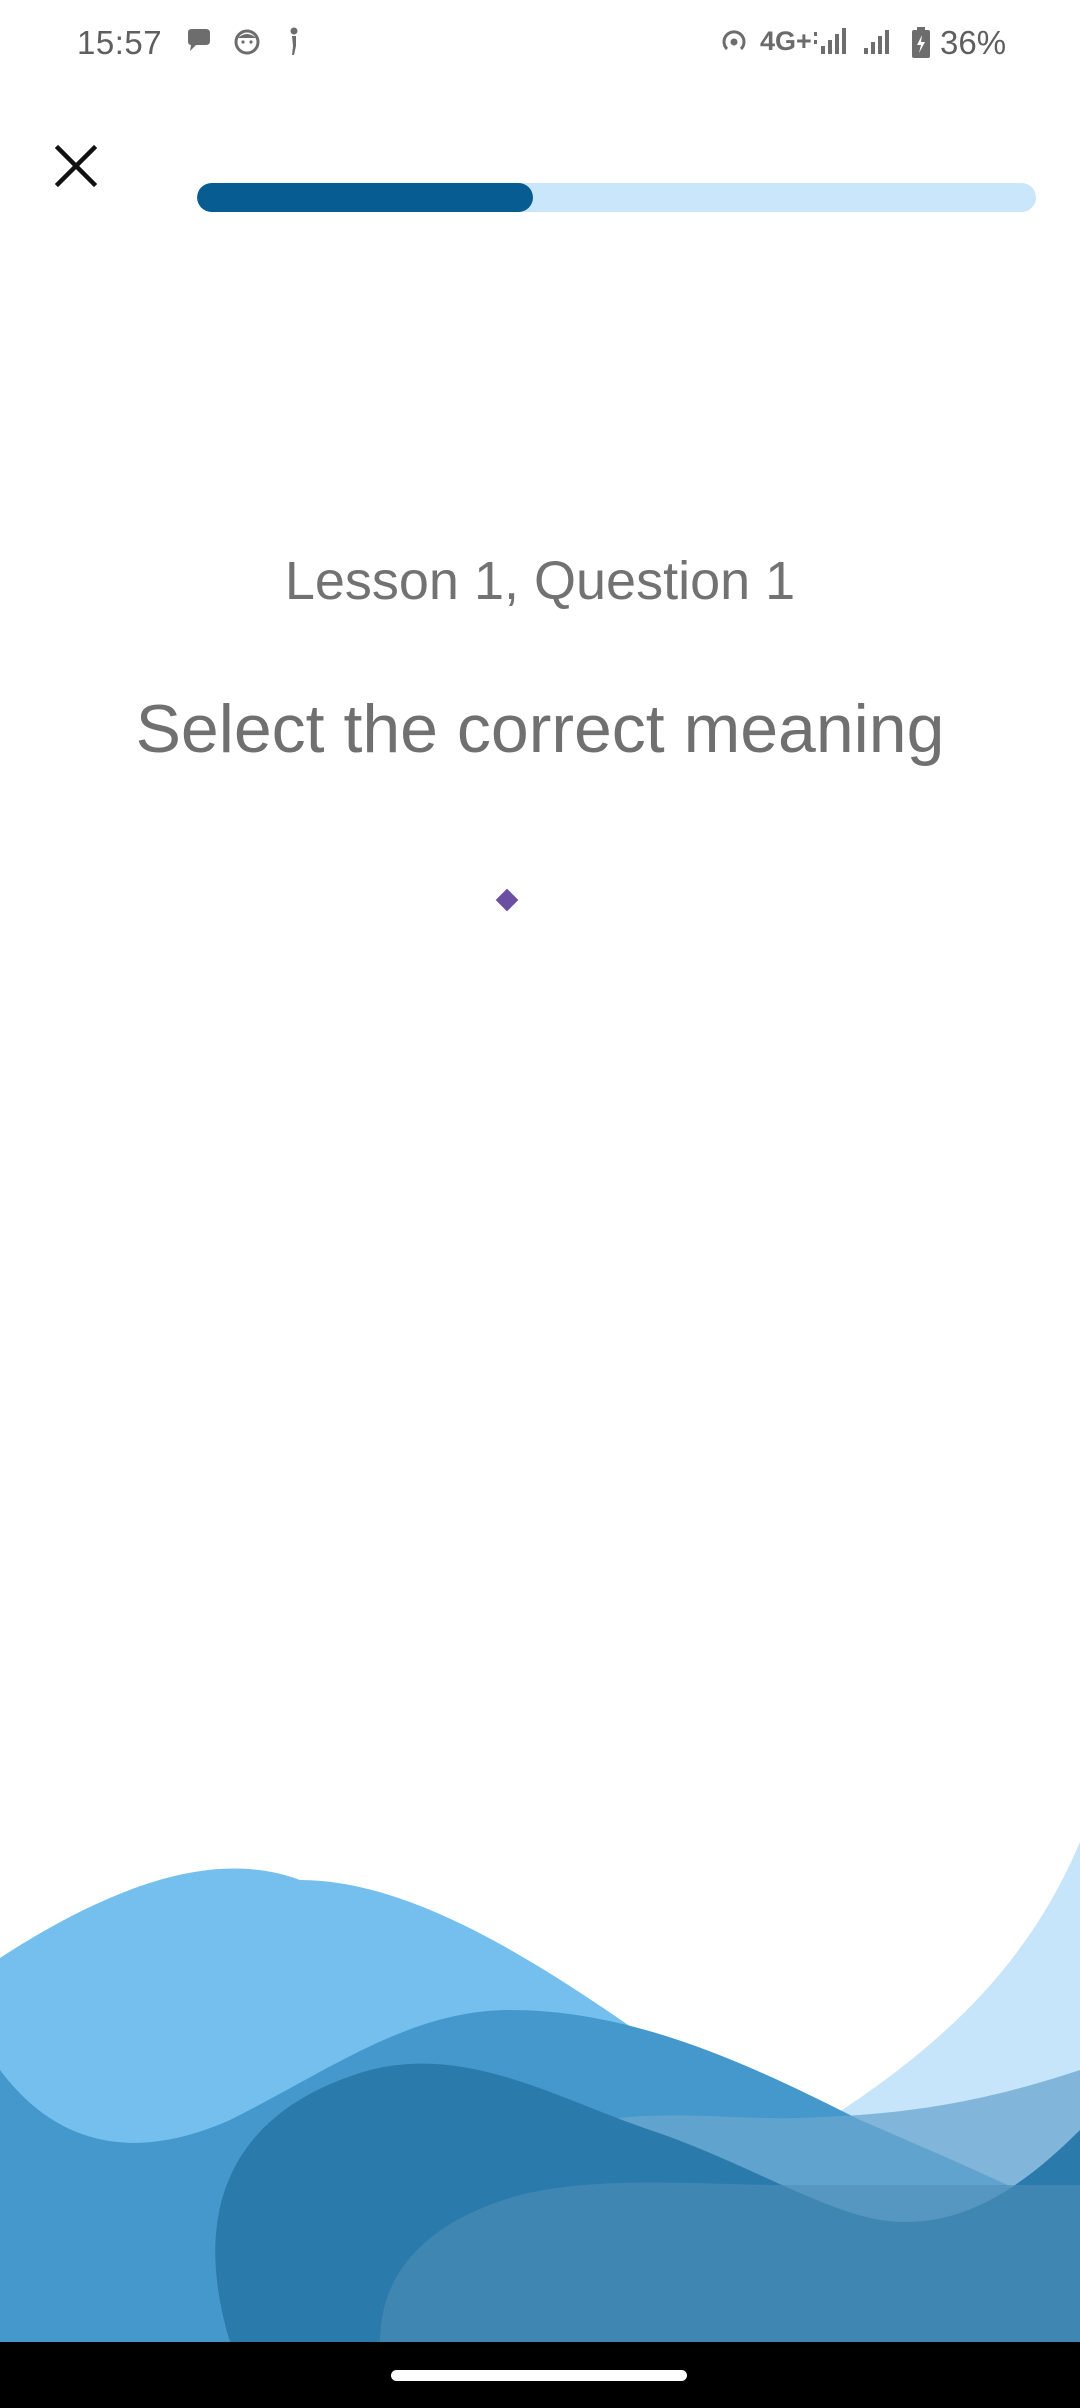  Describe the element at coordinates (120, 42) in the screenshot. I see `status-time: 15:57` at that location.